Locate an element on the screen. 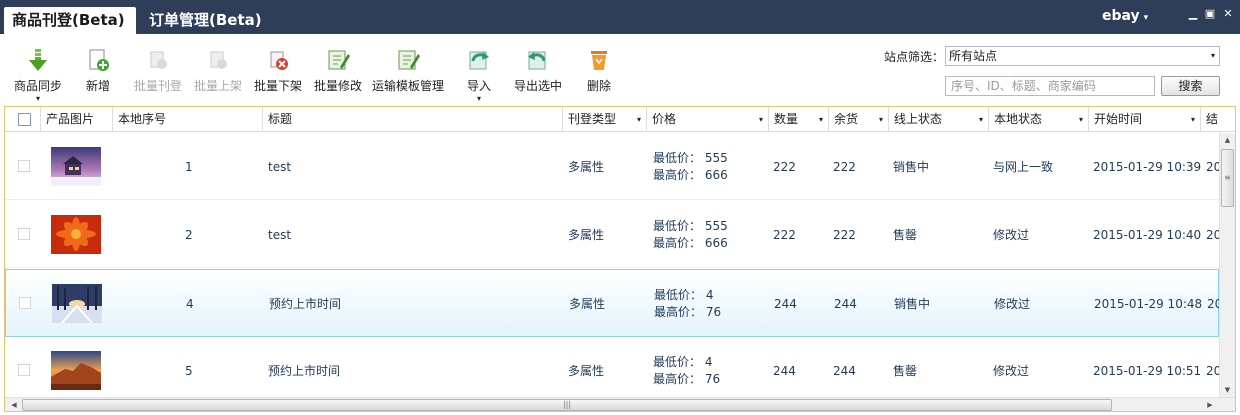 The width and height of the screenshot is (1240, 415). horizontal-scrollbar: ◀ ||| ▶ is located at coordinates (620, 404).